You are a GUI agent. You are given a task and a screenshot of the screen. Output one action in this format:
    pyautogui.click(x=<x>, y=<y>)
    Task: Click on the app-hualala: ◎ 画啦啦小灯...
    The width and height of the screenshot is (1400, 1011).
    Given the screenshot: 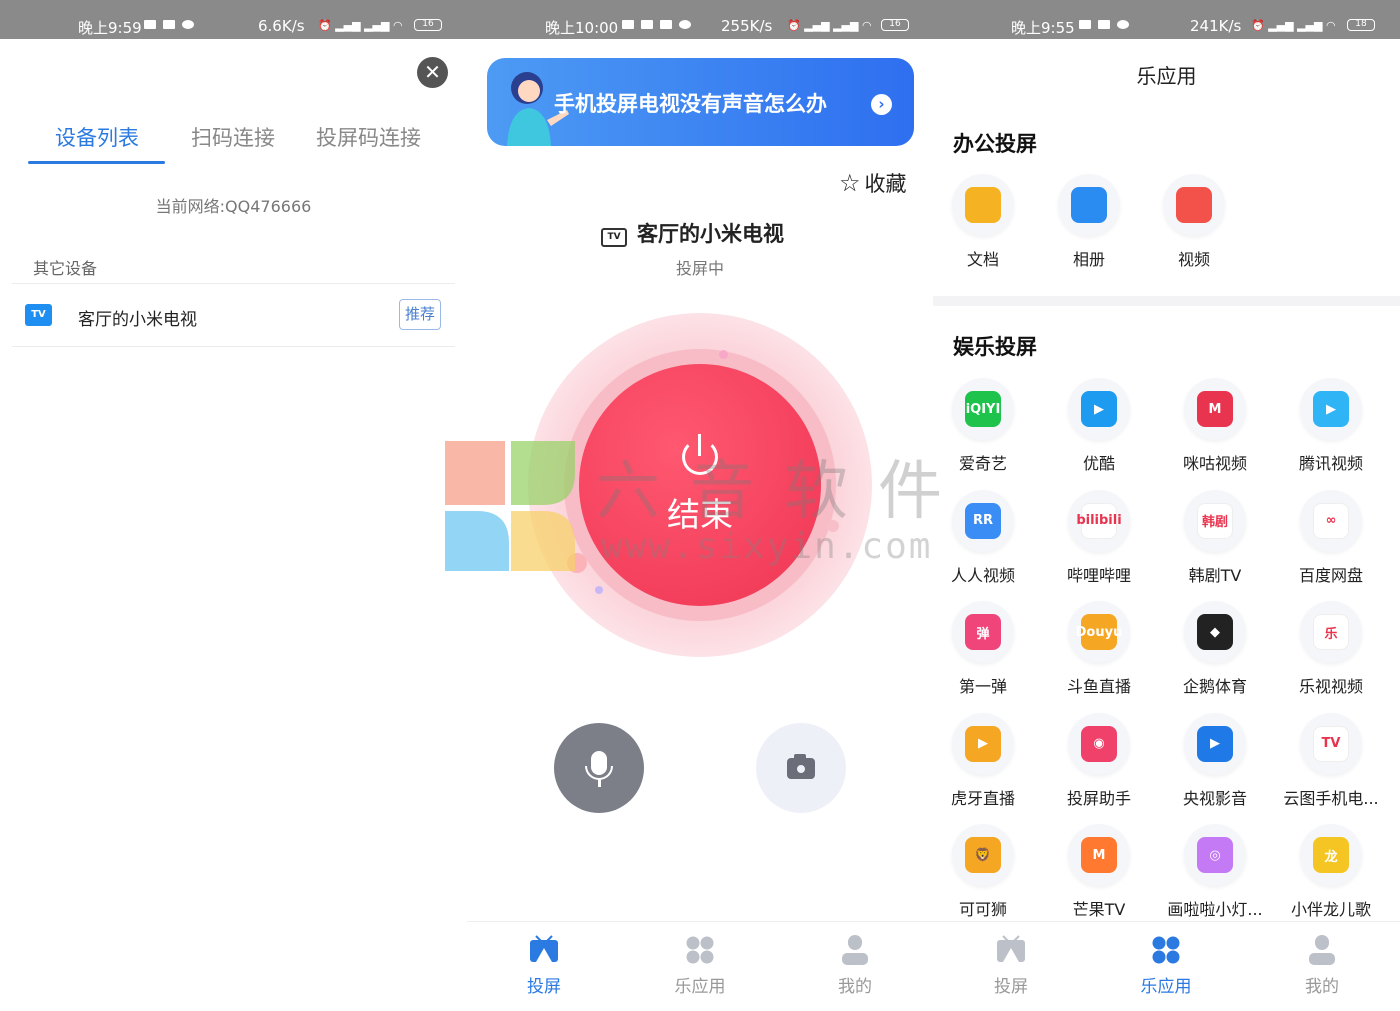 What is the action you would take?
    pyautogui.click(x=1215, y=872)
    